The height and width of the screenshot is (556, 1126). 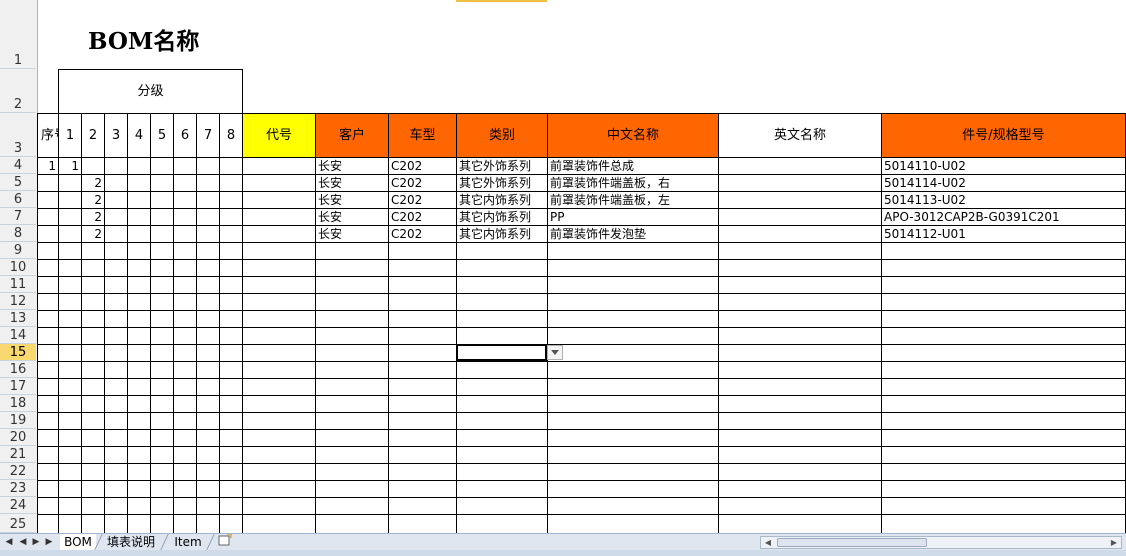 What do you see at coordinates (1003, 135) in the screenshot?
I see `part-no-header: 件号/规格型号` at bounding box center [1003, 135].